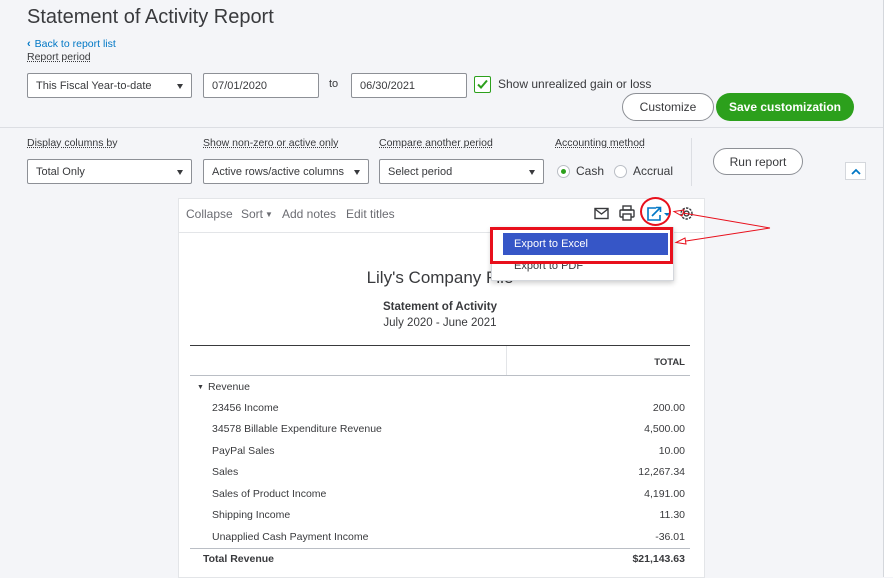 This screenshot has height=578, width=893. What do you see at coordinates (225, 472) in the screenshot?
I see `row-name: Sales` at bounding box center [225, 472].